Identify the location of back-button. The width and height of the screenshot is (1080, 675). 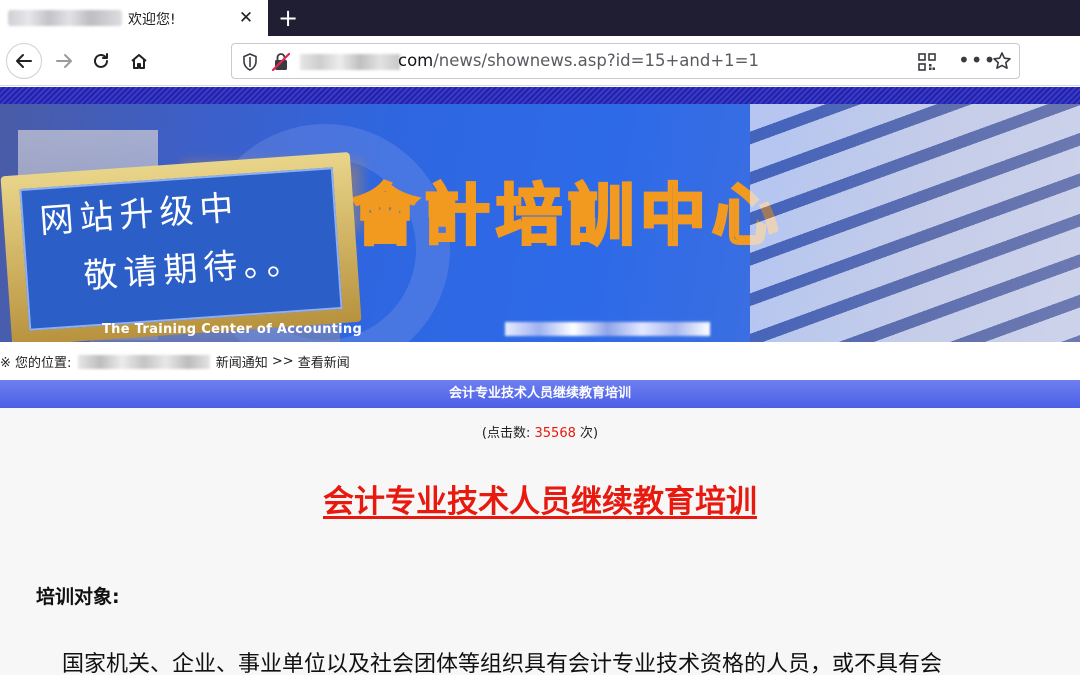
(24, 61).